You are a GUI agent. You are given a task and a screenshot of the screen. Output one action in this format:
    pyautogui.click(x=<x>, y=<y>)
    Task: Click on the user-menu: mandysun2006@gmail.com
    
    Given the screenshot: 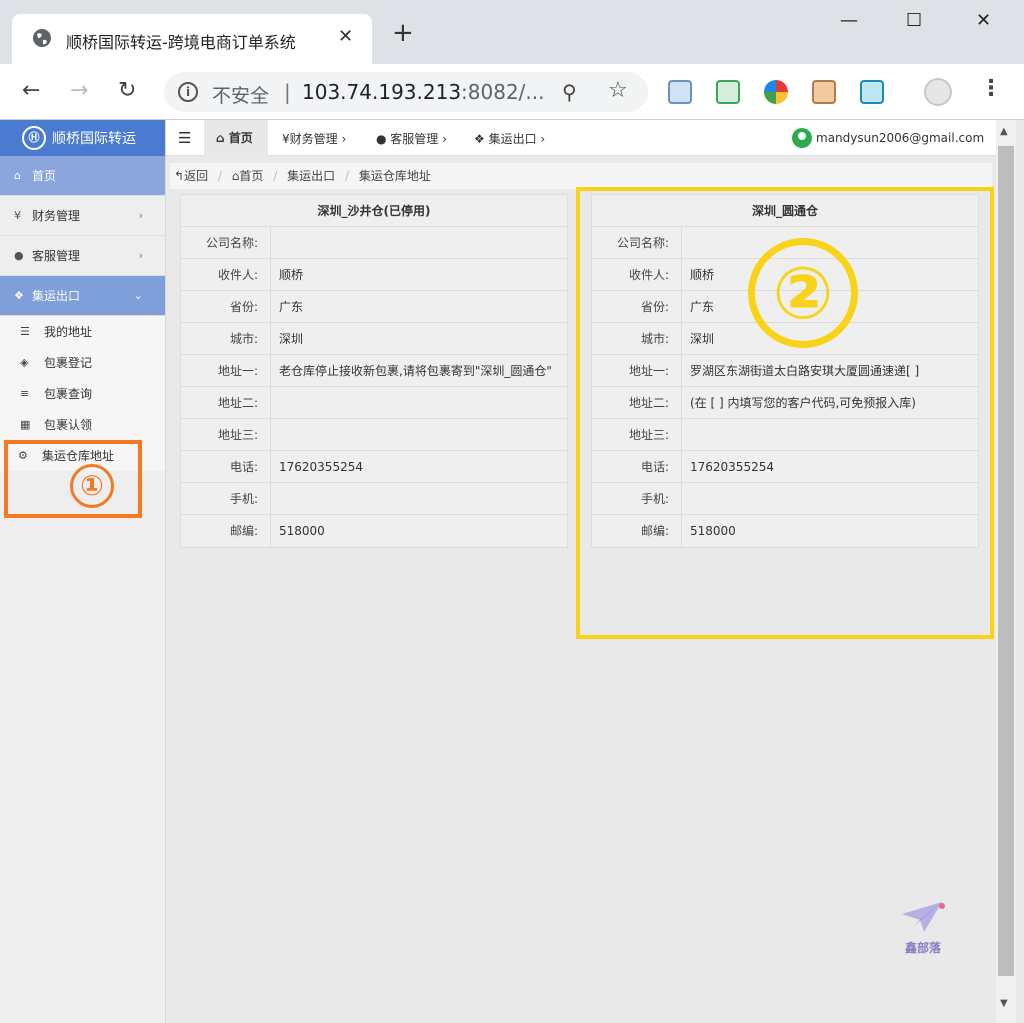 What is the action you would take?
    pyautogui.click(x=888, y=138)
    